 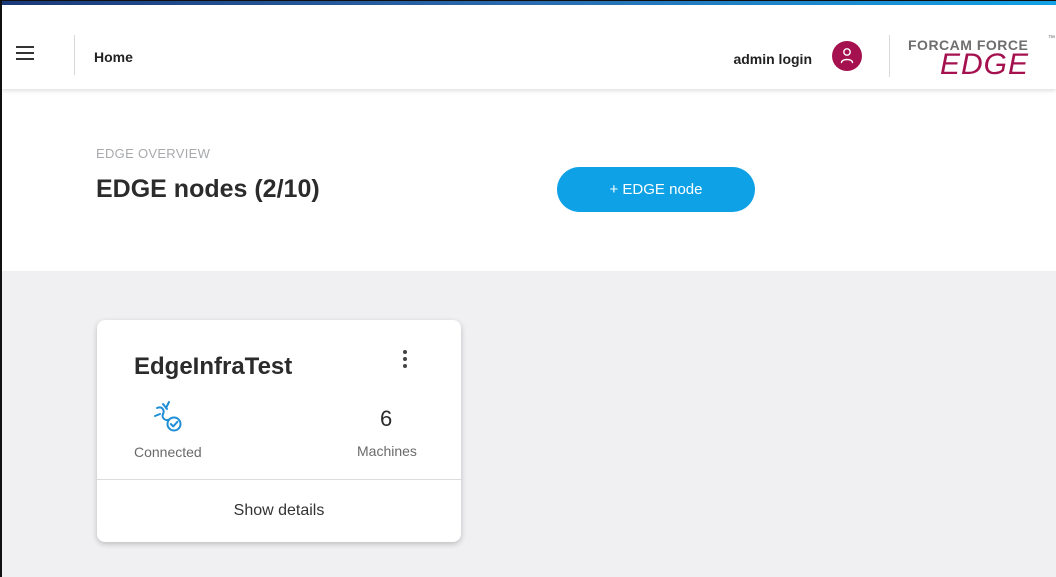 I want to click on show-details-button: Show details, so click(x=279, y=511).